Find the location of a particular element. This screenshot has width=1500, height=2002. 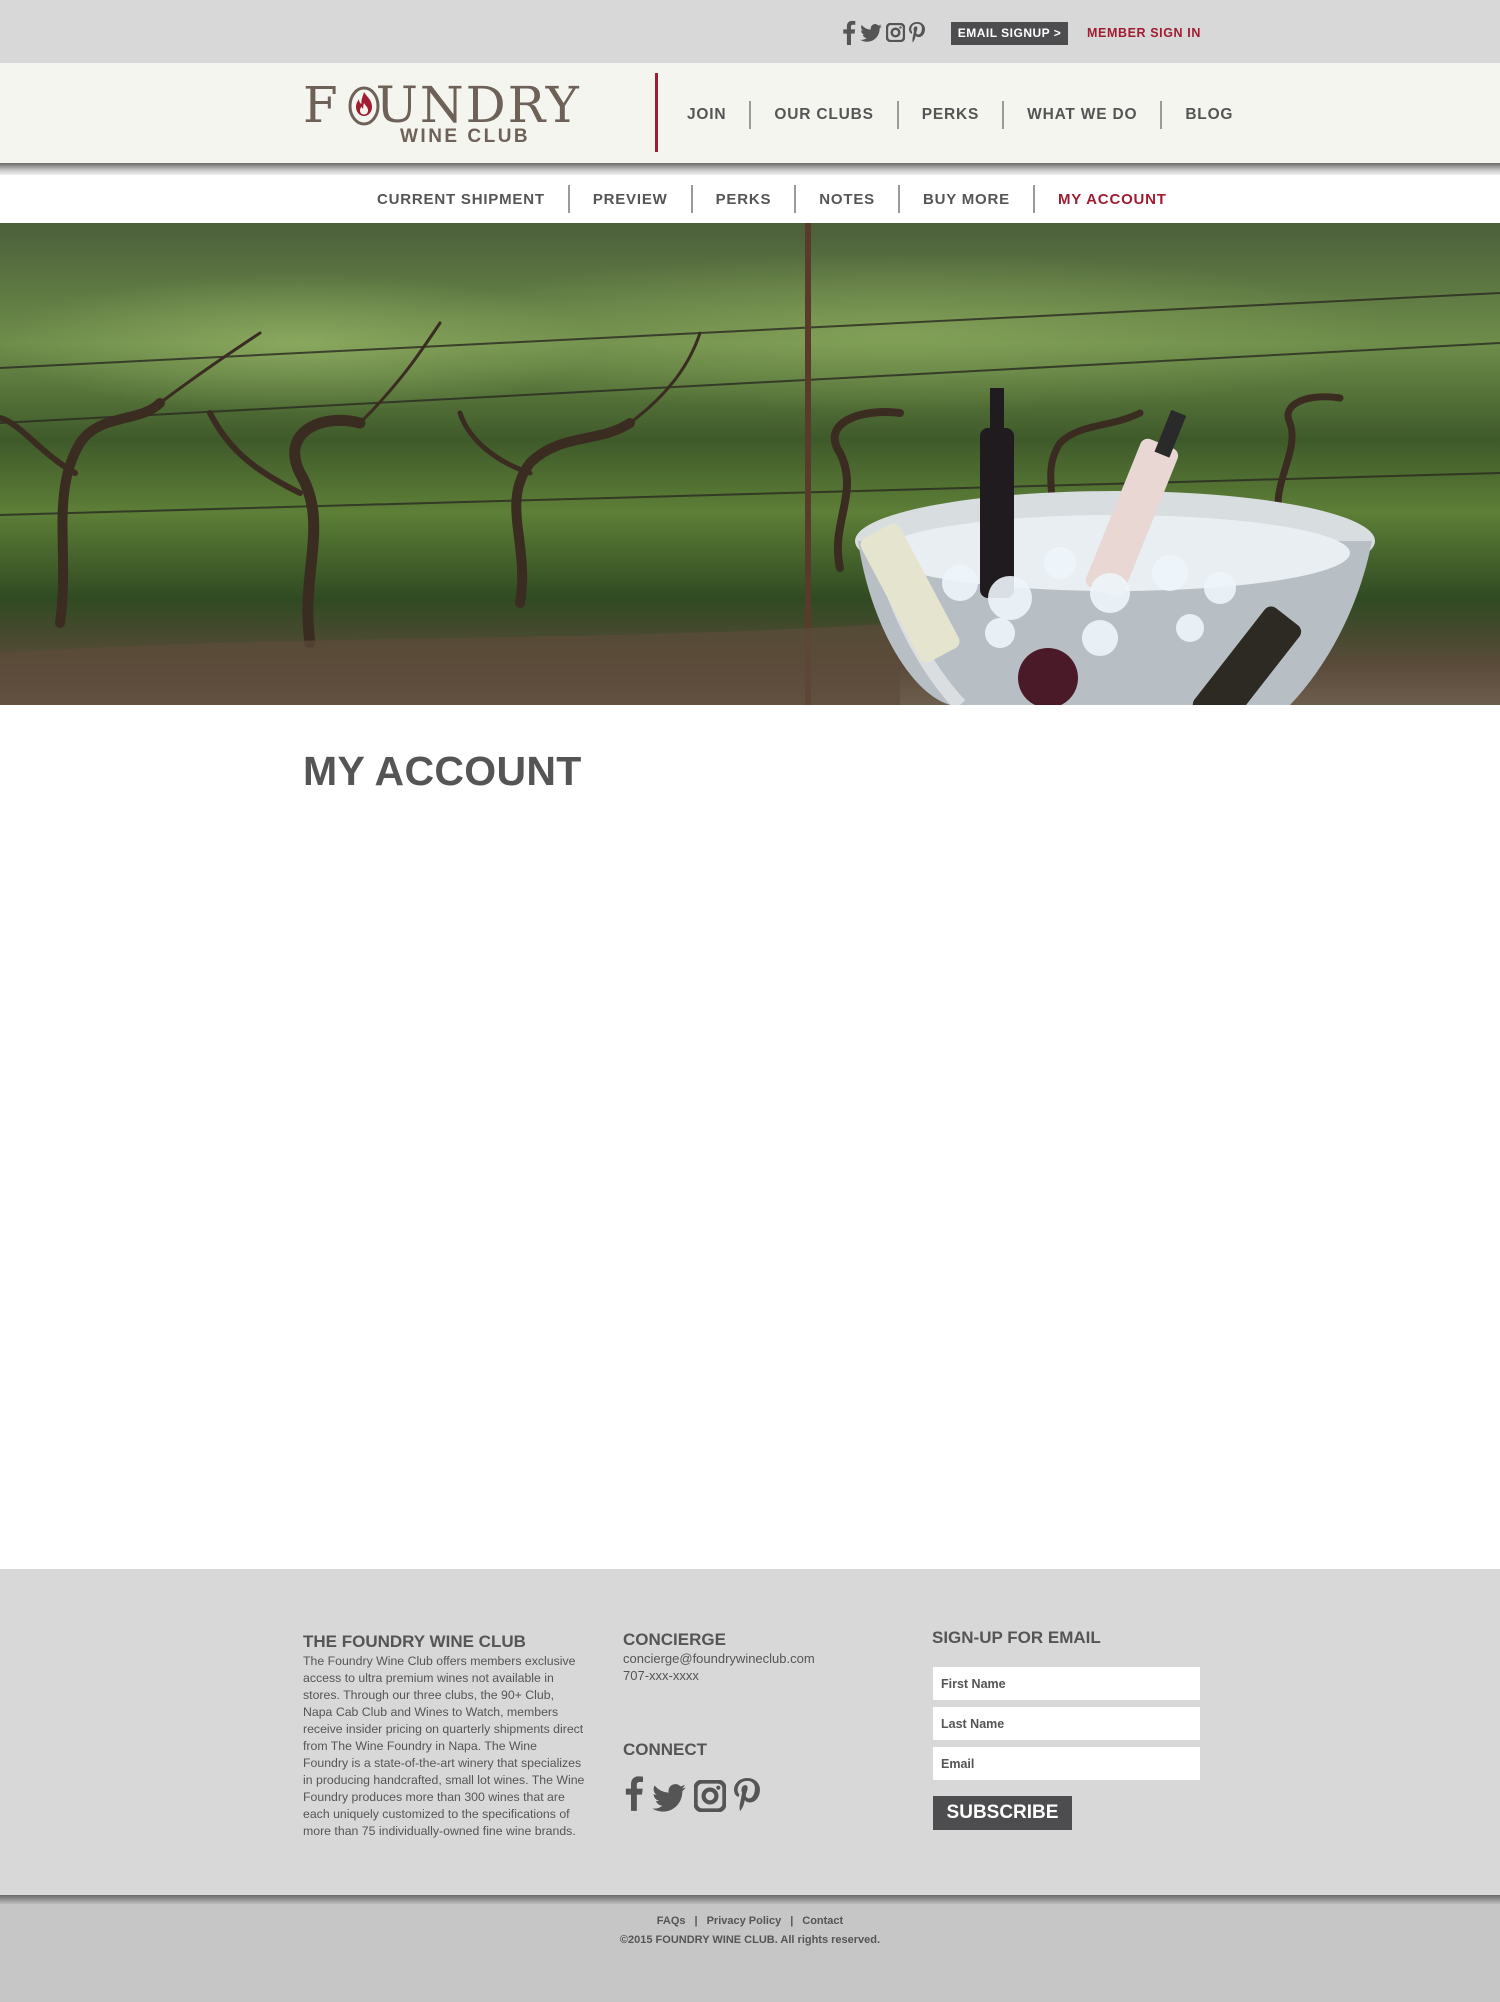

last-name-input is located at coordinates (1066, 1723).